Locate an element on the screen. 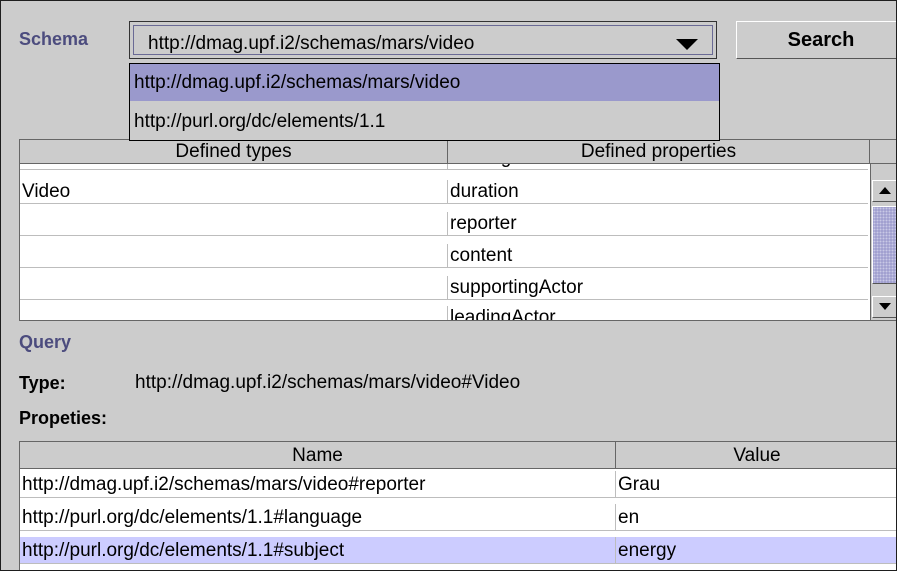  schema-combobox-value: http://dmag.upf.i2/schemas/mars/video is located at coordinates (311, 43).